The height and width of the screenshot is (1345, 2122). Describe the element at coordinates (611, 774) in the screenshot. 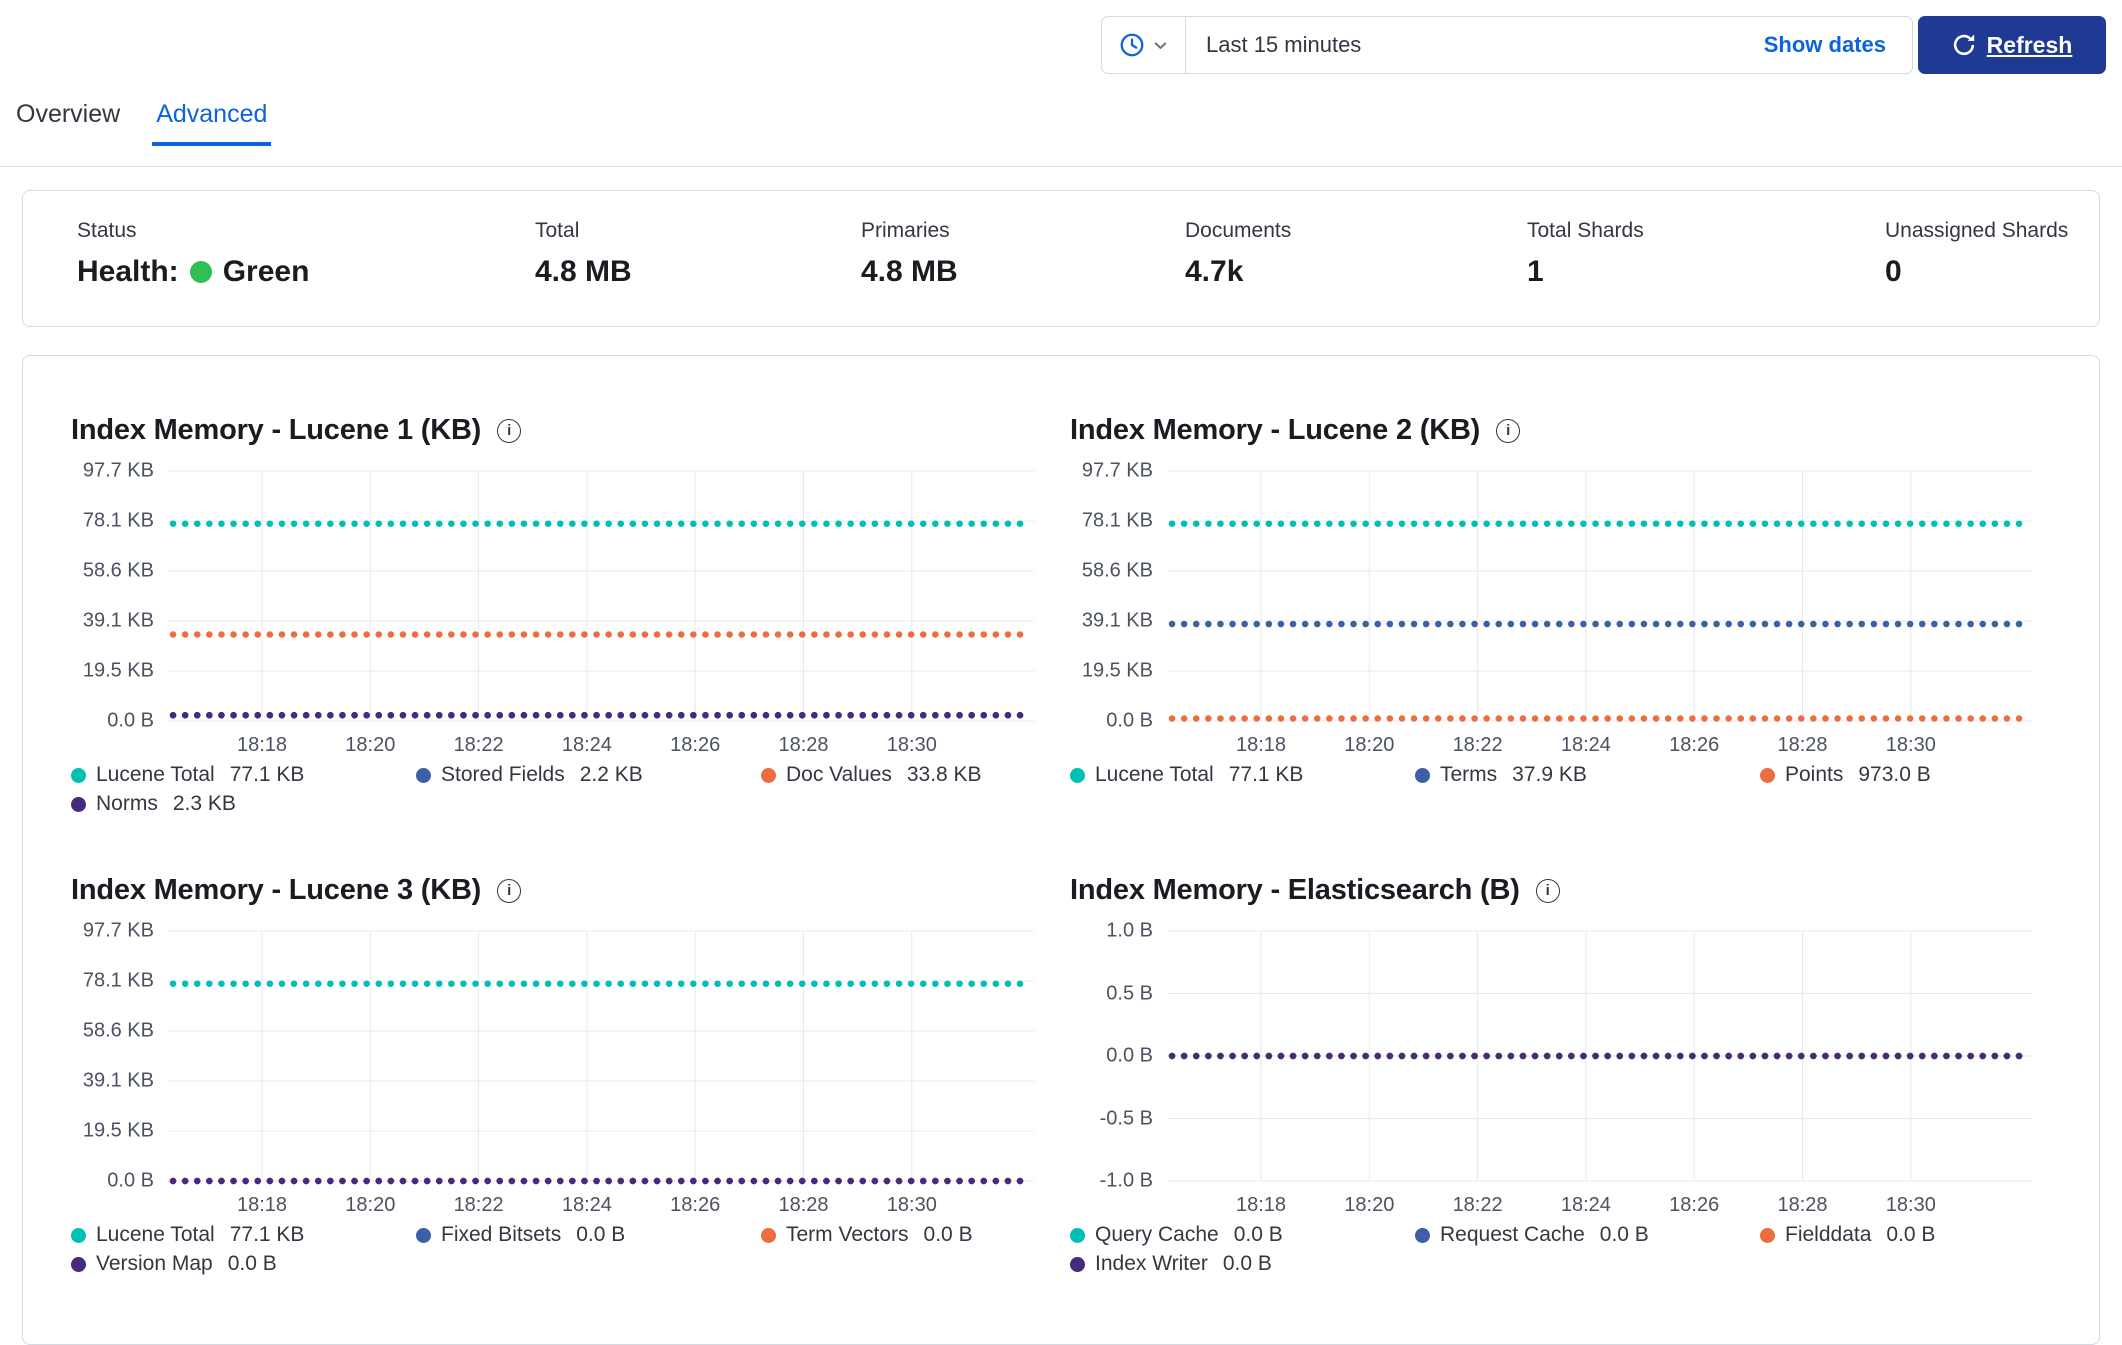

I see `legend-series-value: 2.2 KB` at that location.